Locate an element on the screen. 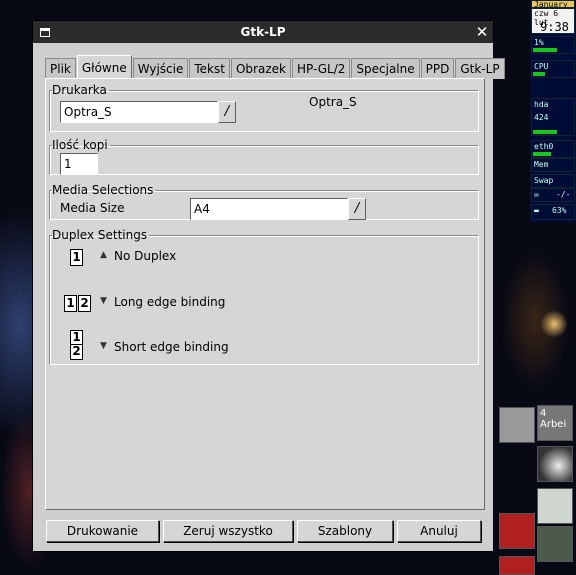  swap-monitor: Swap is located at coordinates (553, 181).